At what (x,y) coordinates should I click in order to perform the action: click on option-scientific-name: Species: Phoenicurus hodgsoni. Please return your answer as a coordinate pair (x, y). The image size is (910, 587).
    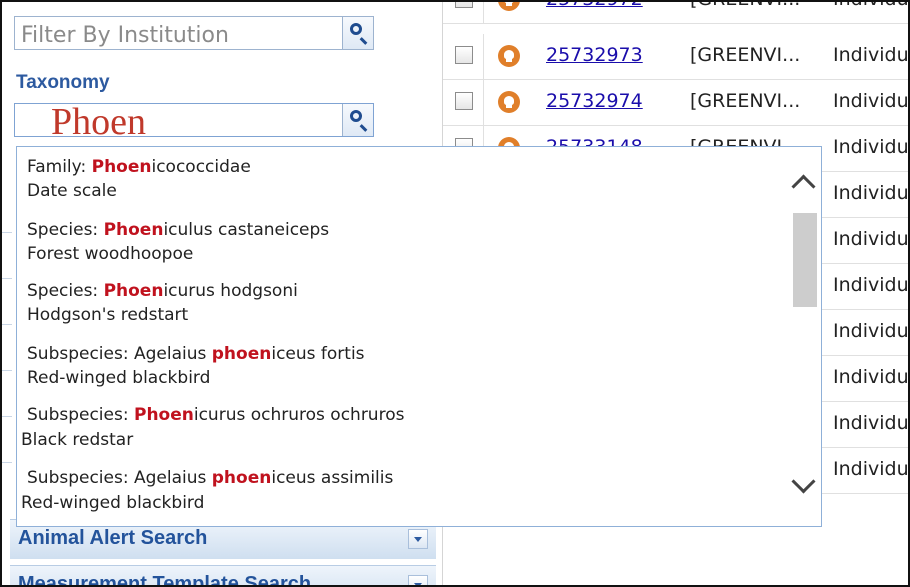
    Looking at the image, I should click on (162, 291).